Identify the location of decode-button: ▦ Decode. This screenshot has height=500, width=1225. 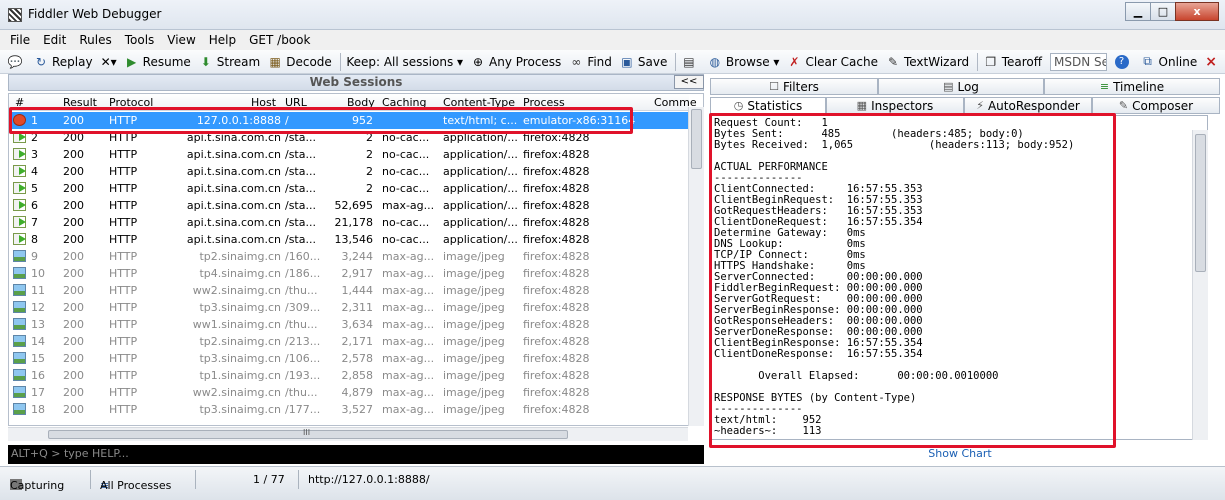
(300, 62).